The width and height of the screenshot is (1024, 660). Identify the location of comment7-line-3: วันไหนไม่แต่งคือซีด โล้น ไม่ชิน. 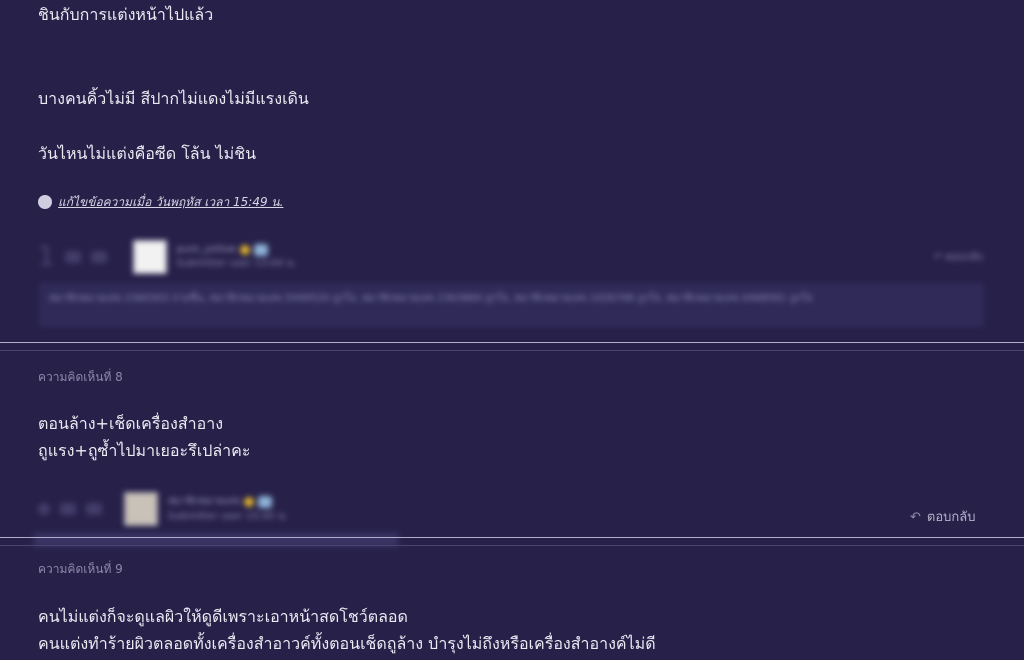
(147, 153).